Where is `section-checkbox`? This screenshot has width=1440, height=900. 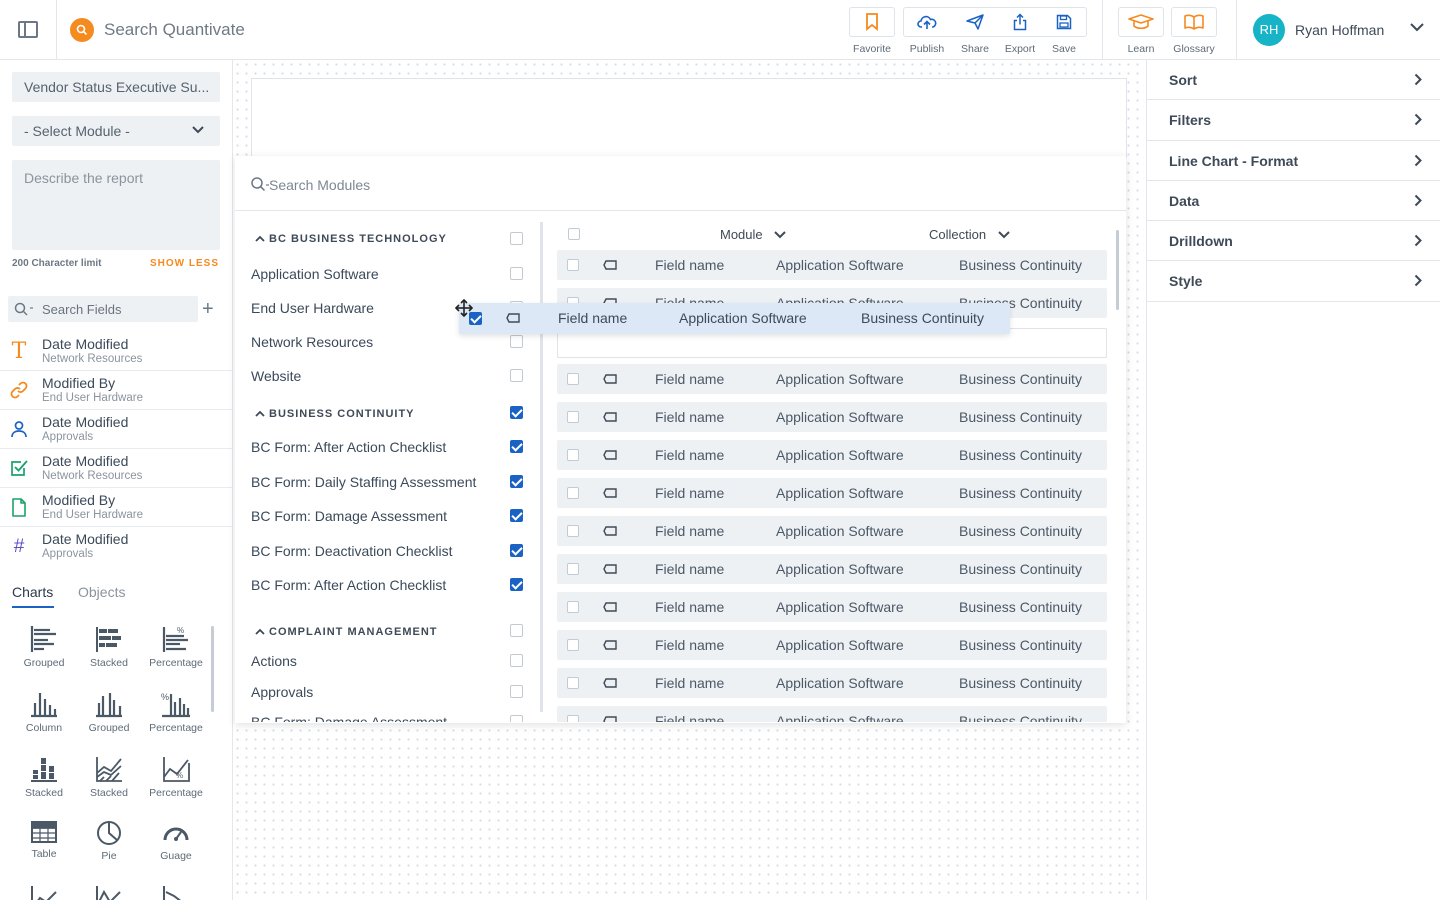
section-checkbox is located at coordinates (516, 630).